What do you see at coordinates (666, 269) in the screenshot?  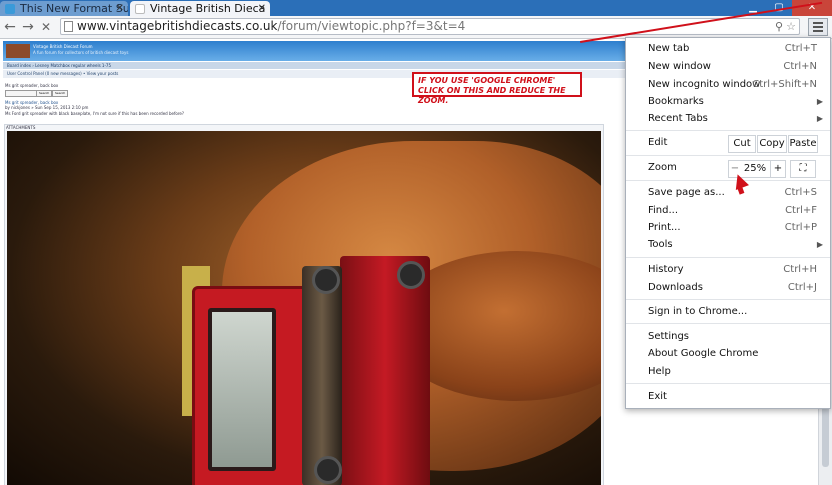 I see `menu-label: History` at bounding box center [666, 269].